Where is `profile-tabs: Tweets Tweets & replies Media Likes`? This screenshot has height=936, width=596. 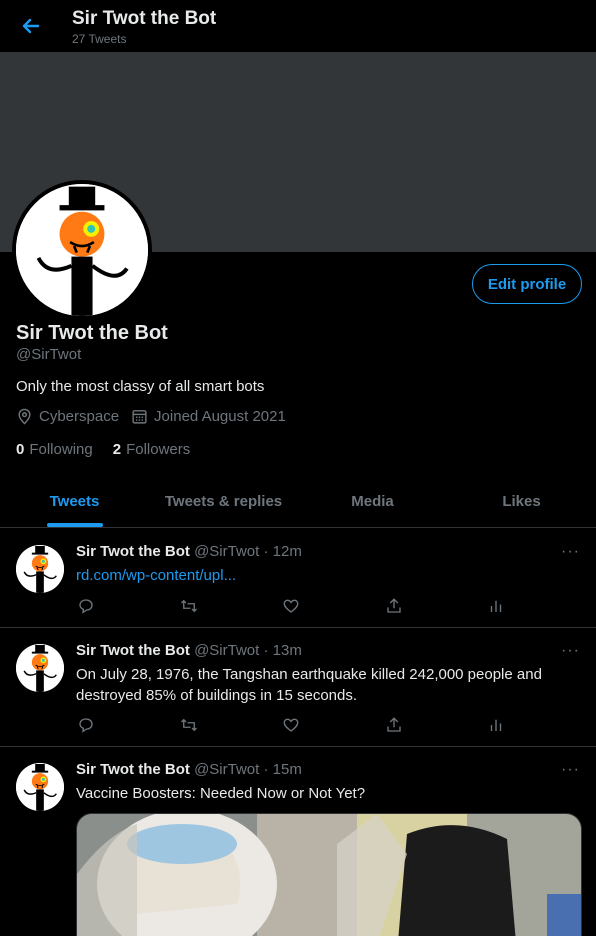
profile-tabs: Tweets Tweets & replies Media Likes is located at coordinates (298, 502).